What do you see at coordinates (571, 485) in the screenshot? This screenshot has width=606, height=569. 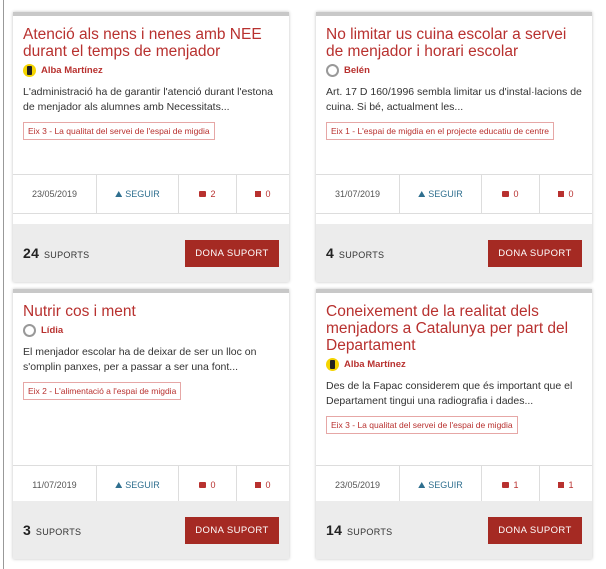 I see `votes-value: 1` at bounding box center [571, 485].